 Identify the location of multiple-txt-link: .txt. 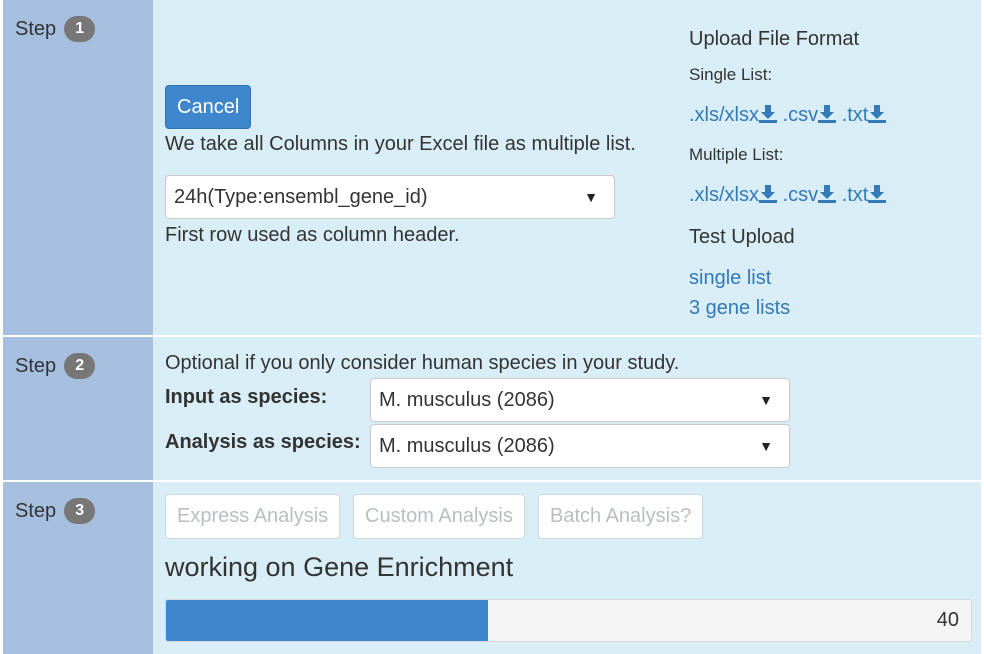
(864, 195).